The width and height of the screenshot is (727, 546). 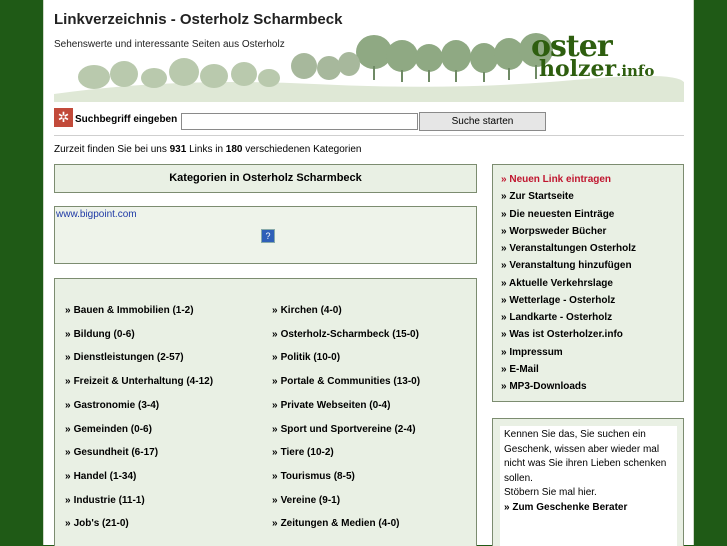 I want to click on category-link: » Tiere (10-2), so click(x=303, y=452).